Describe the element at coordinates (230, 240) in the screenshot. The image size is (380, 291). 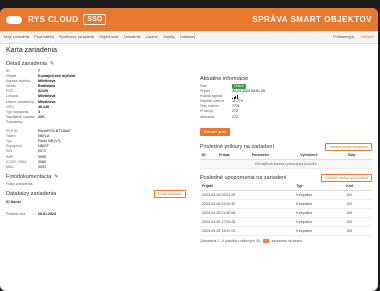
I see `pager-info: Zobrazená 1 - 5 položka z celkových 30` at that location.